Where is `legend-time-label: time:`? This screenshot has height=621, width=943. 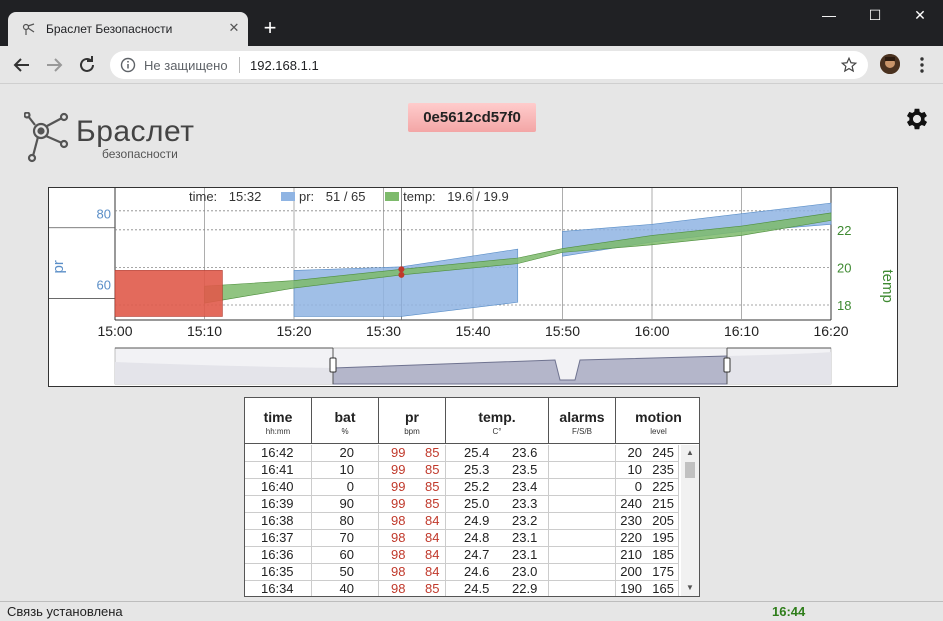
legend-time-label: time: is located at coordinates (203, 196).